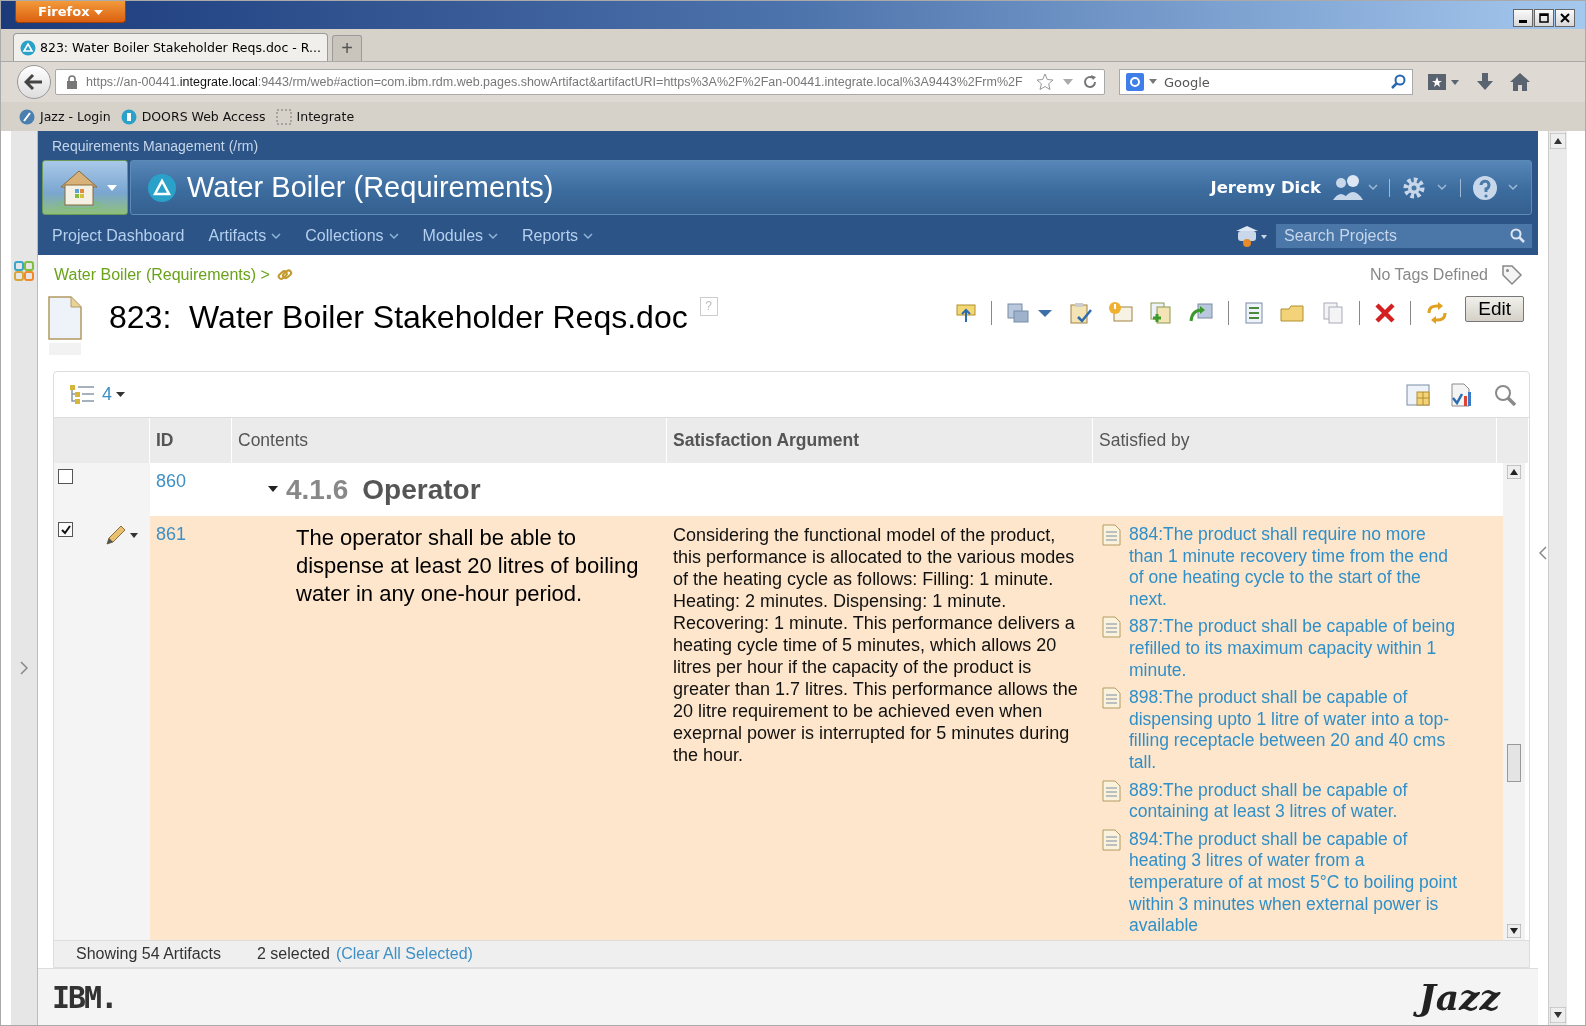 The height and width of the screenshot is (1026, 1586). What do you see at coordinates (1523, 18) in the screenshot?
I see `minimize-button` at bounding box center [1523, 18].